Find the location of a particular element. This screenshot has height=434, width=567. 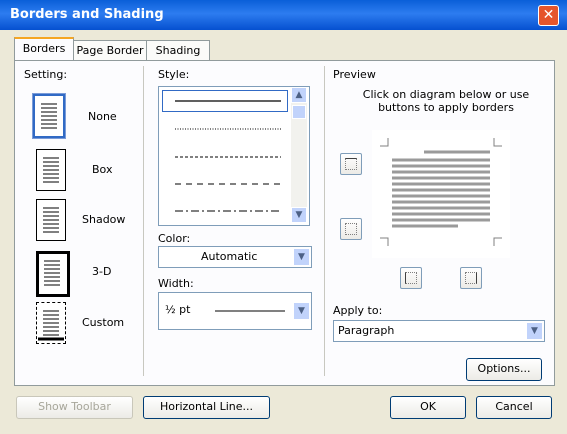

setting-custom-icon is located at coordinates (51, 323).